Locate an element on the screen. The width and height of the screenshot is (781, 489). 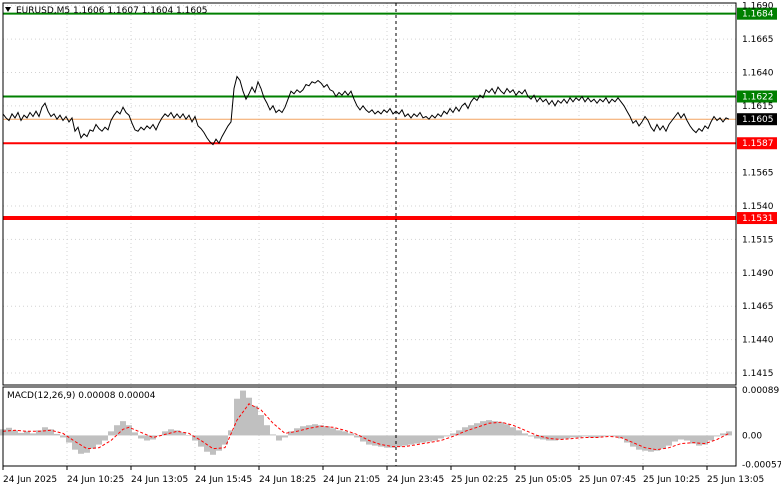
time-tick-label: 25 Jun 05:05 is located at coordinates (543, 480).